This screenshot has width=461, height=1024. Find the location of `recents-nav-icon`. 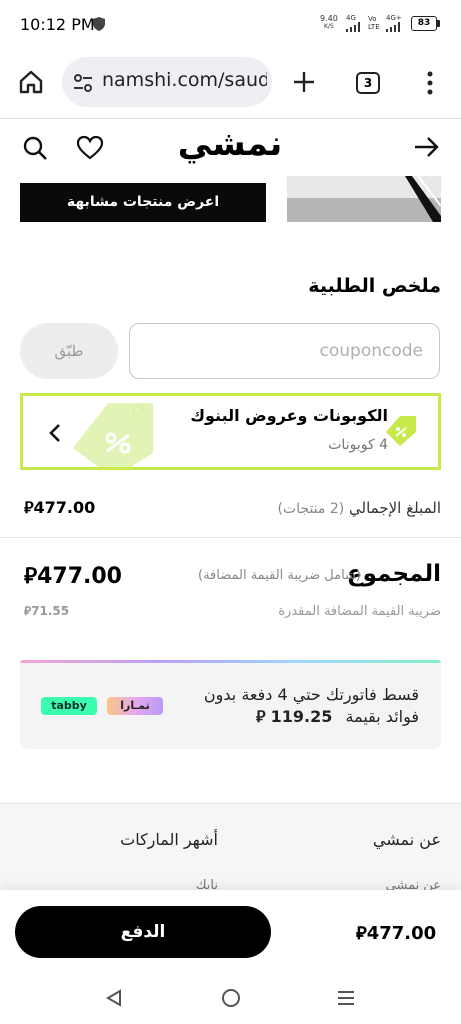

recents-nav-icon is located at coordinates (346, 1000).